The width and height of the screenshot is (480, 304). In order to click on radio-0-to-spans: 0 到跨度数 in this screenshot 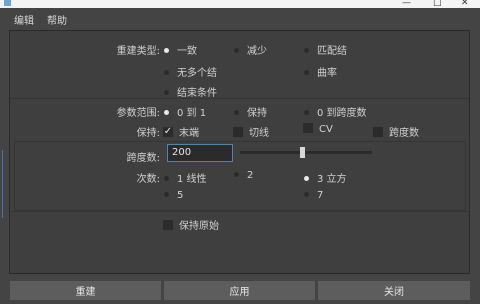, I will do `click(335, 111)`.